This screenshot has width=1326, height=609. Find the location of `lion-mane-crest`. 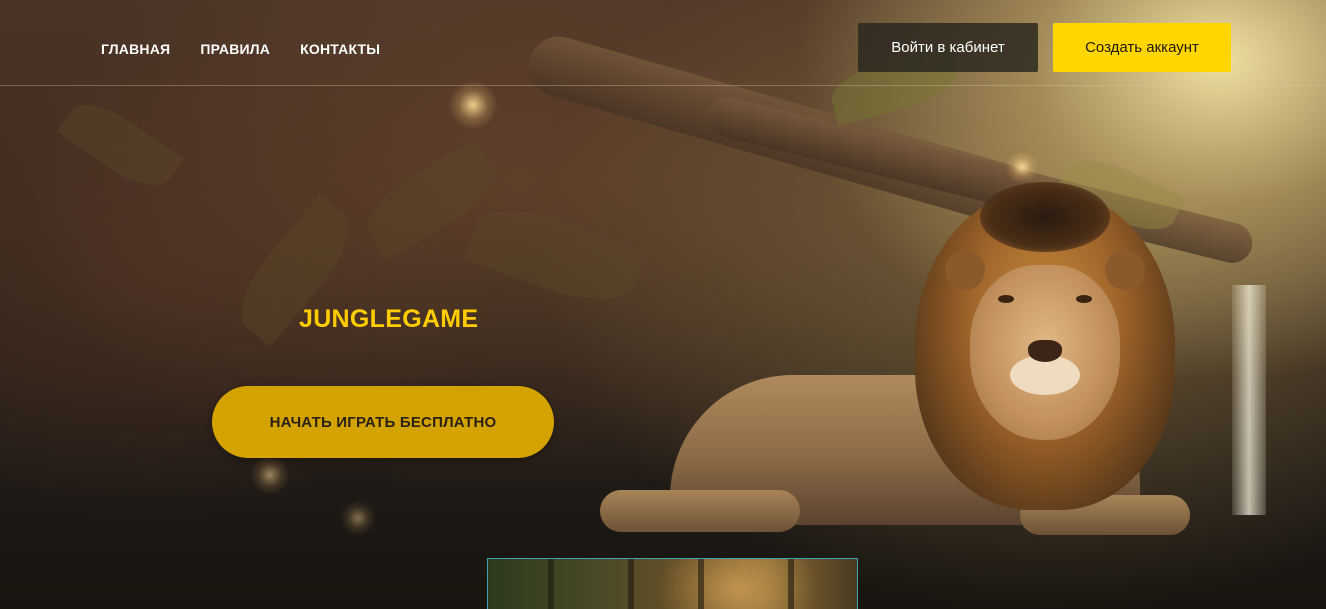

lion-mane-crest is located at coordinates (1045, 217).